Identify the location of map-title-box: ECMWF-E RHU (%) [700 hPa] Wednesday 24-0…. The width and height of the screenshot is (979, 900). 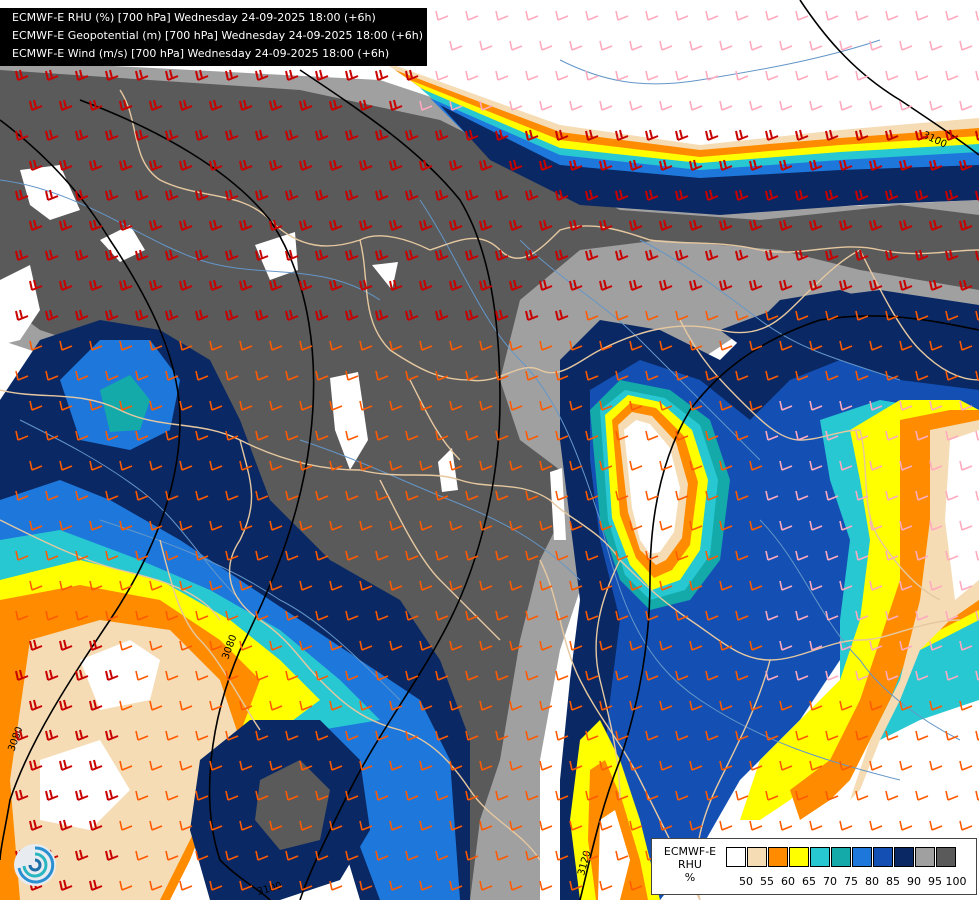
(213, 37).